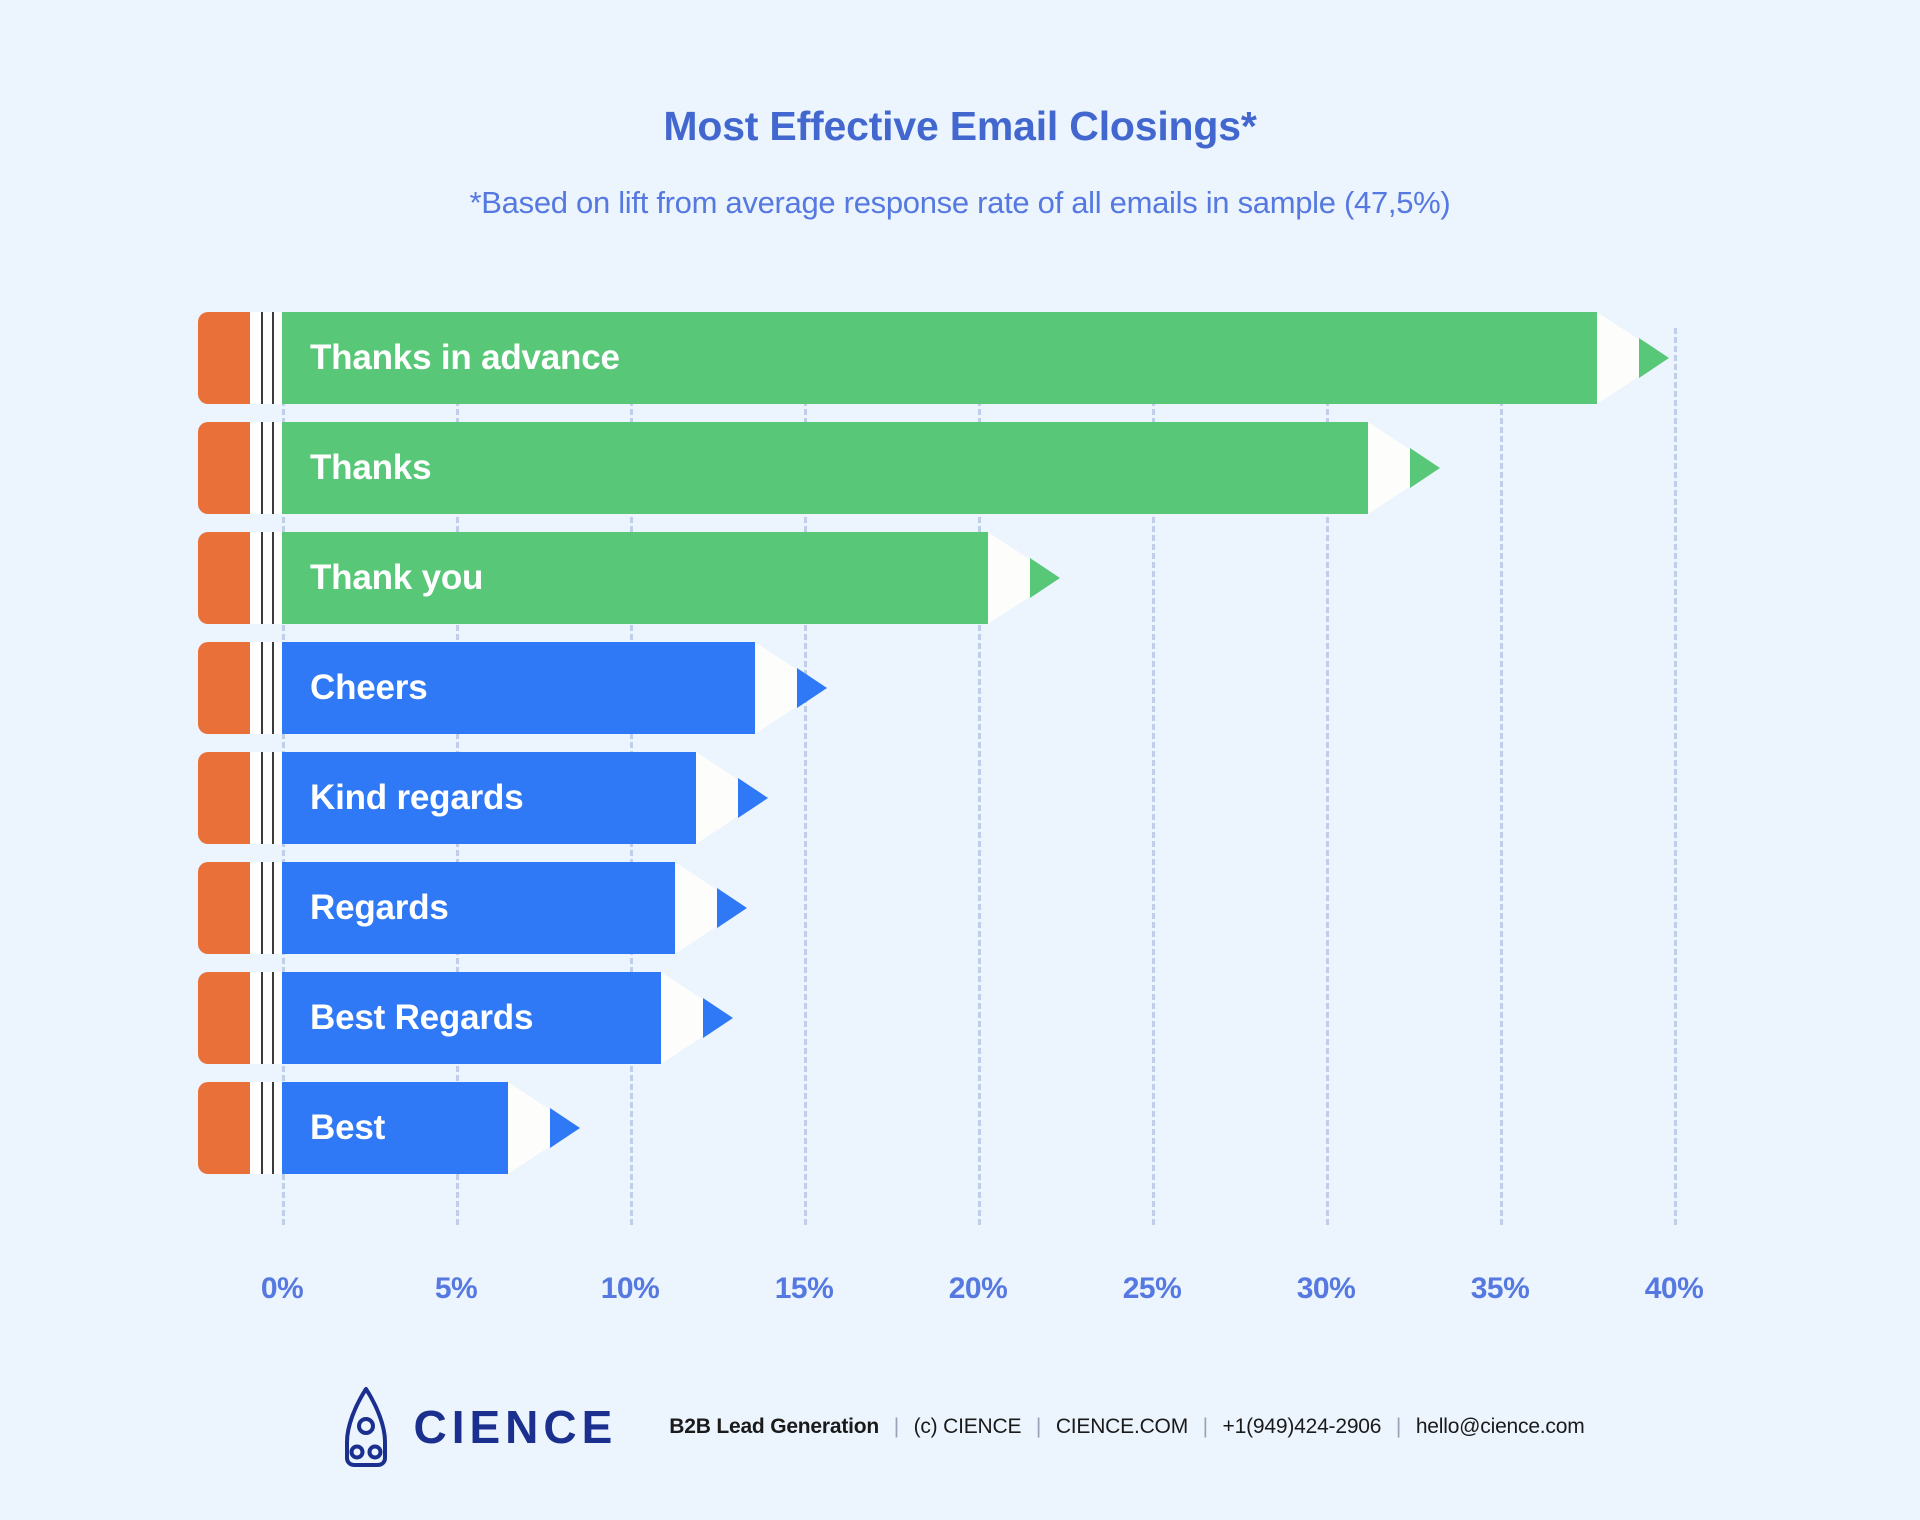 Image resolution: width=1920 pixels, height=1520 pixels. What do you see at coordinates (1302, 1426) in the screenshot?
I see `footer-phone: +1(949)424-2906` at bounding box center [1302, 1426].